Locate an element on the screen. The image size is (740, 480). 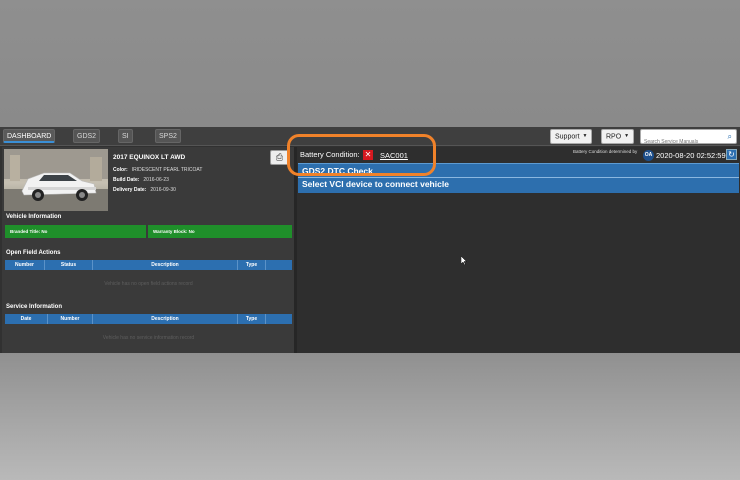
column-header: Date is located at coordinates (26, 319).